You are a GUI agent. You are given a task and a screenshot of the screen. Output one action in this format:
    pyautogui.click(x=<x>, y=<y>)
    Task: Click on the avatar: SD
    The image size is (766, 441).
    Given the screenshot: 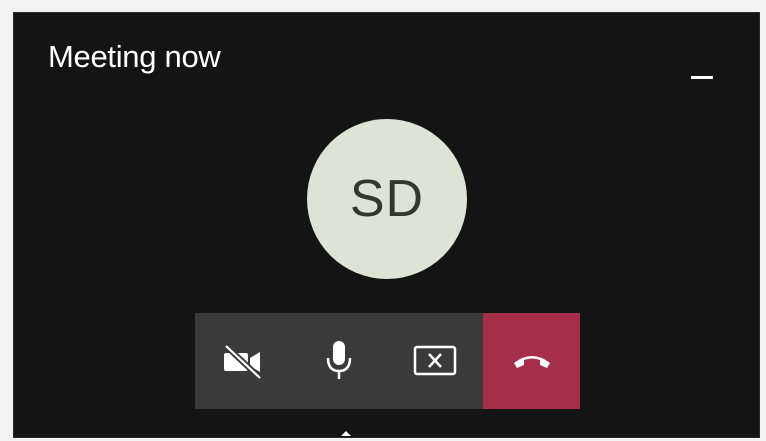 What is the action you would take?
    pyautogui.click(x=387, y=199)
    